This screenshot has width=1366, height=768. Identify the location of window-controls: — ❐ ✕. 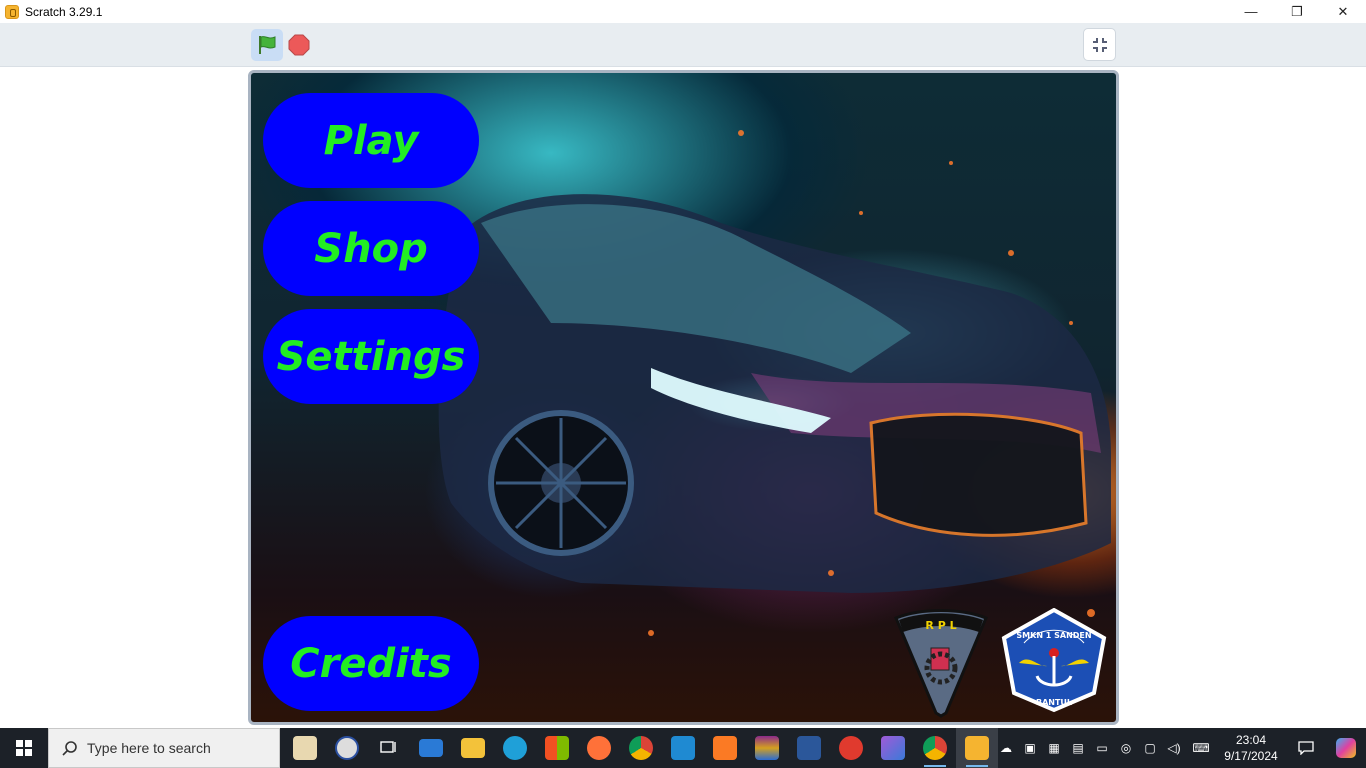
(1297, 11).